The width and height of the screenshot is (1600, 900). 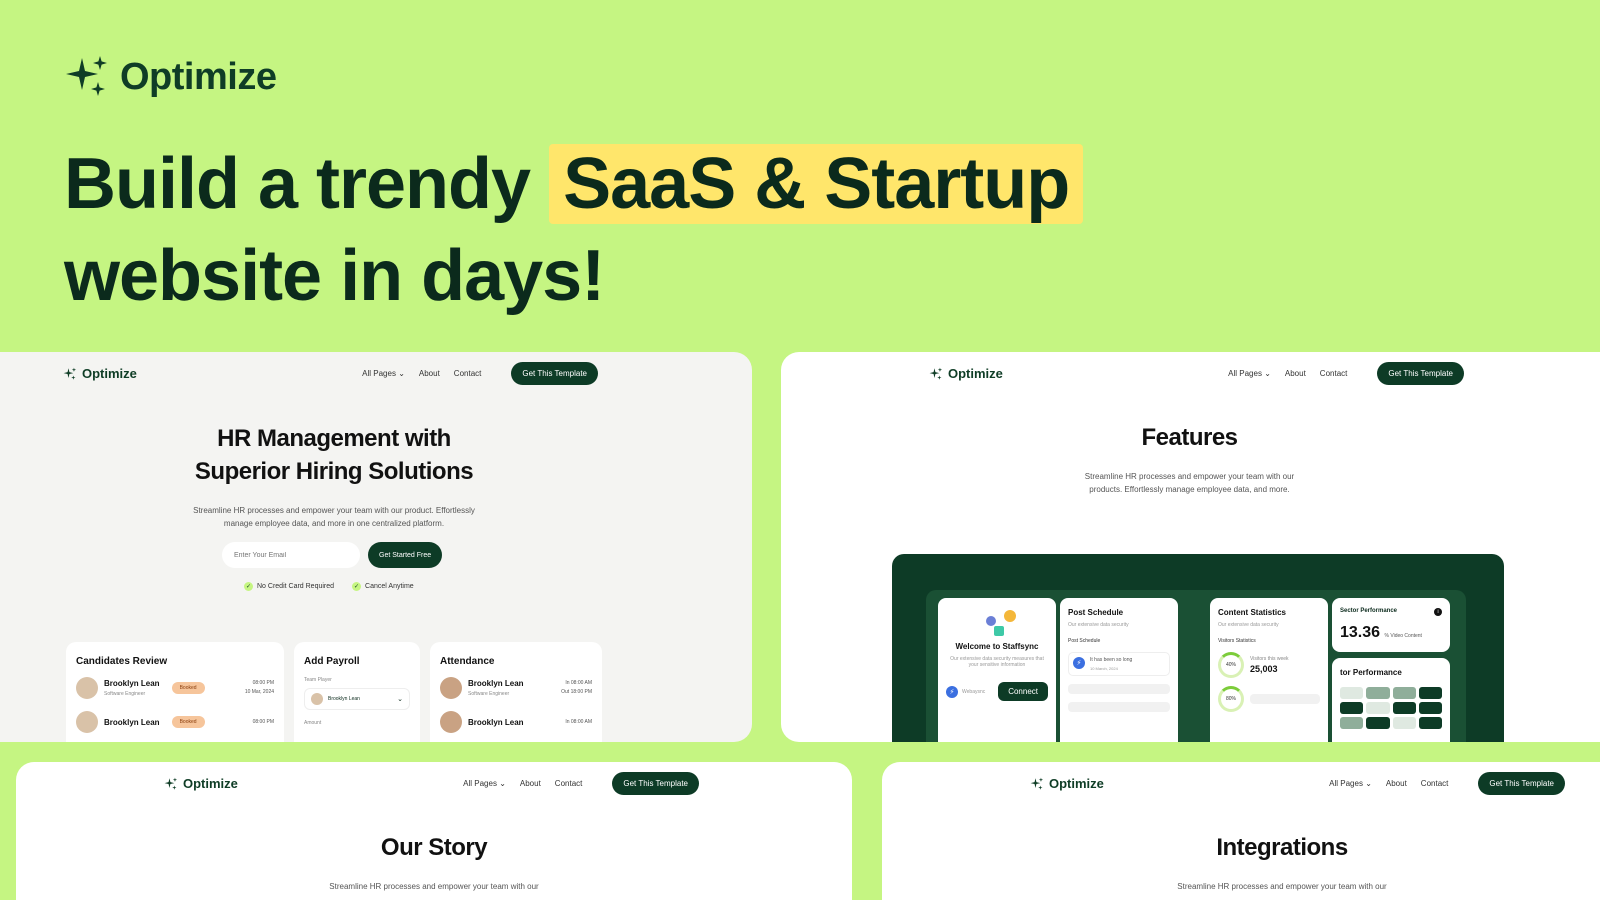 What do you see at coordinates (952, 691) in the screenshot?
I see `lightning-icon: ⚡` at bounding box center [952, 691].